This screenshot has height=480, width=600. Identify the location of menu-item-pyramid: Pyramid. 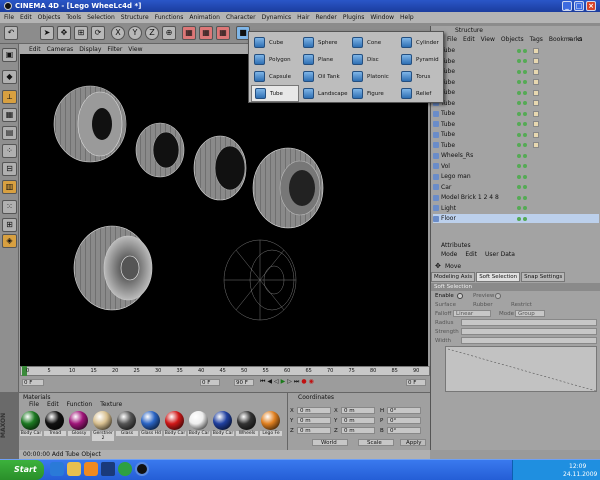
(419, 59).